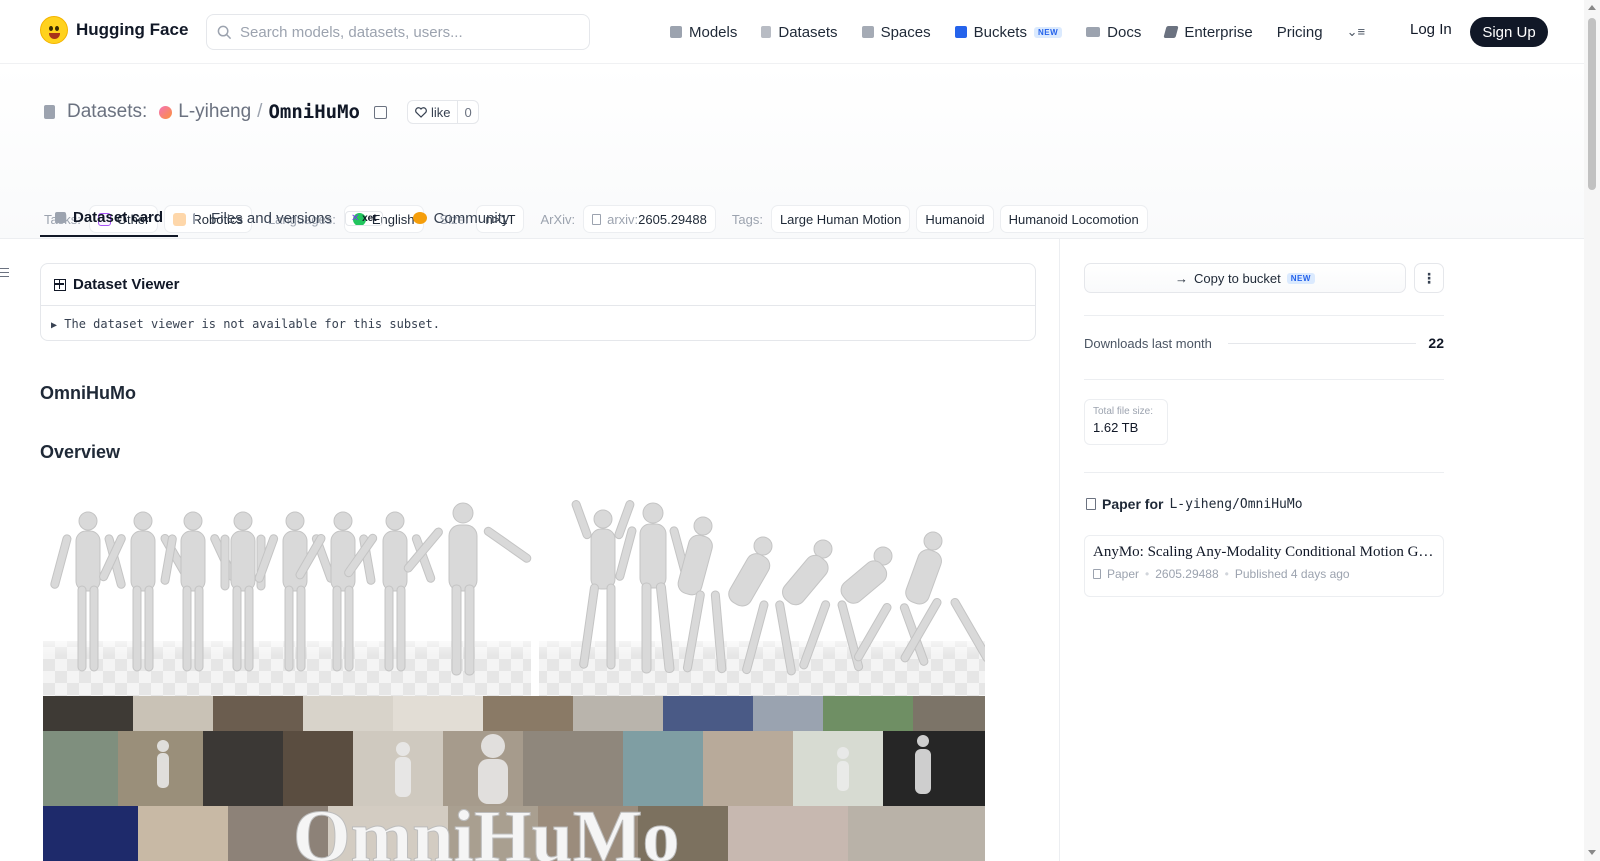 The image size is (1600, 861). I want to click on arxiv-tag: arxiv:2605.29488, so click(649, 219).